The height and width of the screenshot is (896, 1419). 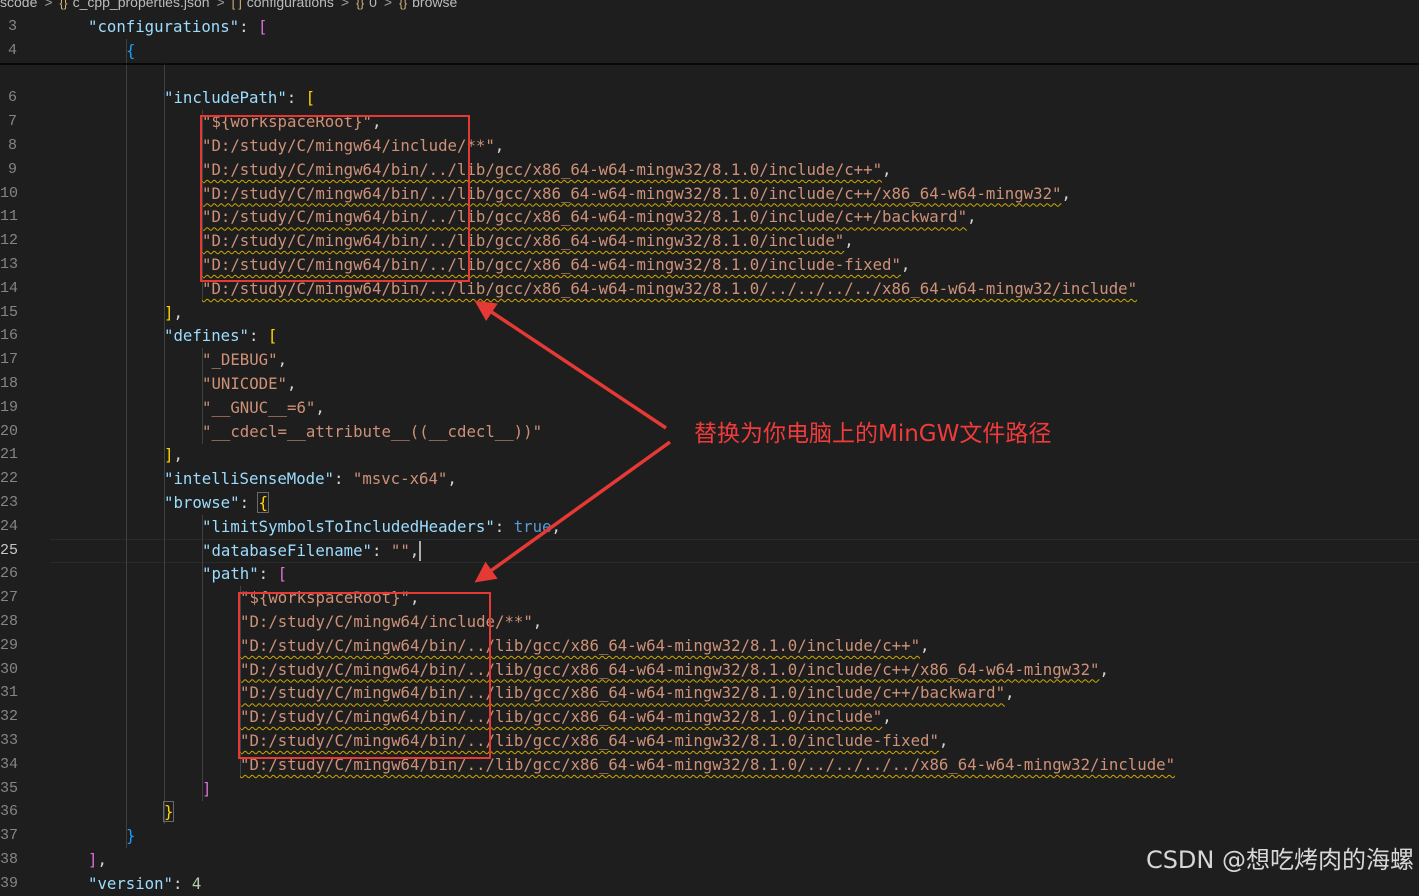 What do you see at coordinates (573, 511) in the screenshot?
I see `arrow-to-browse-path` at bounding box center [573, 511].